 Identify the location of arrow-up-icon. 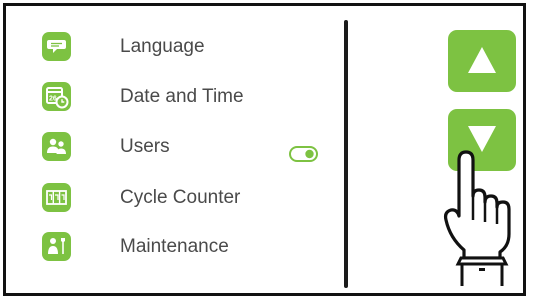
(482, 60).